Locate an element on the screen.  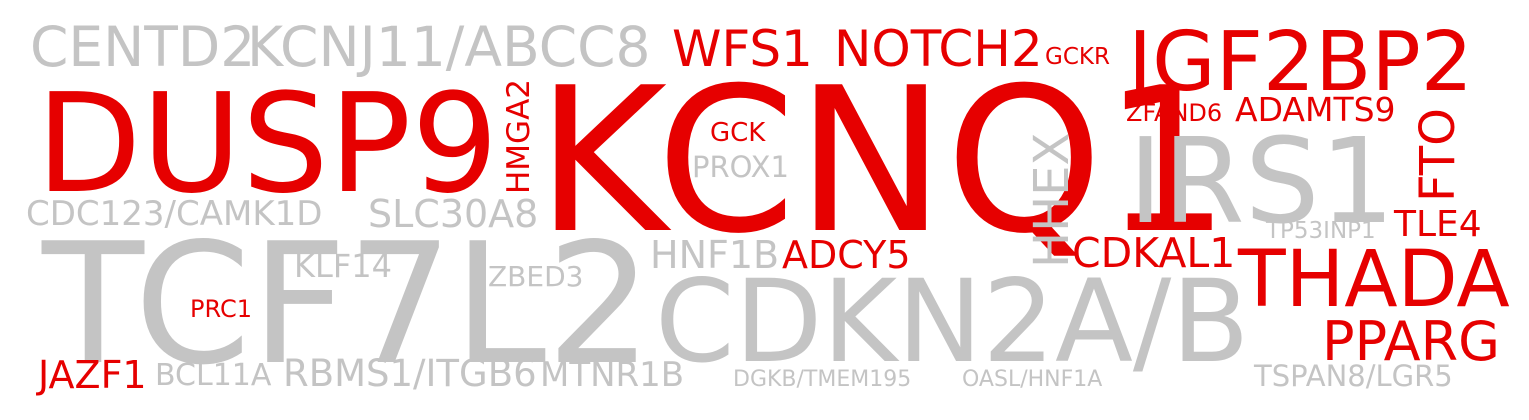
word-oasl-hnf1a: OASL/HNF1A is located at coordinates (1032, 379).